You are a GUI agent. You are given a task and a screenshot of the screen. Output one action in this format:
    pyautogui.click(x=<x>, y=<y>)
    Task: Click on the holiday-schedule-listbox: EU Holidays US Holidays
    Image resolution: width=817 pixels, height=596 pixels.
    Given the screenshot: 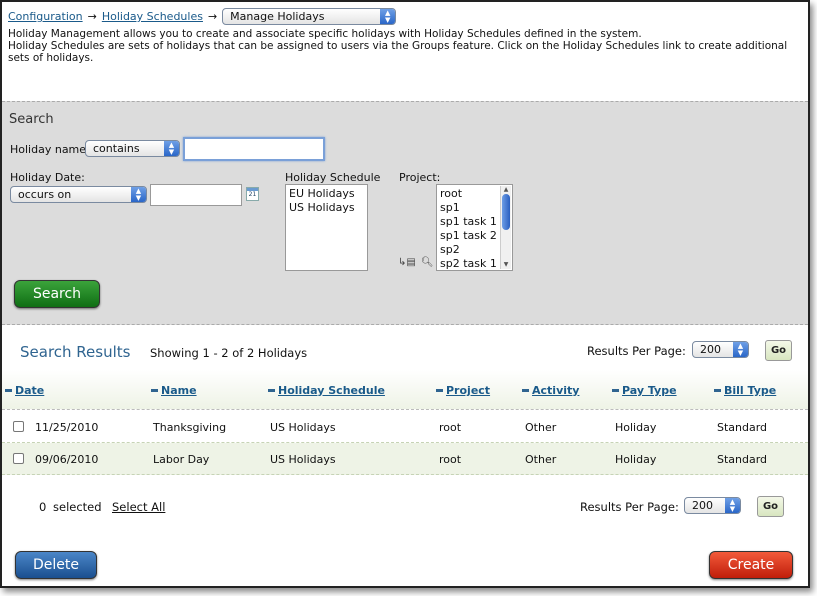 What is the action you would take?
    pyautogui.click(x=326, y=227)
    